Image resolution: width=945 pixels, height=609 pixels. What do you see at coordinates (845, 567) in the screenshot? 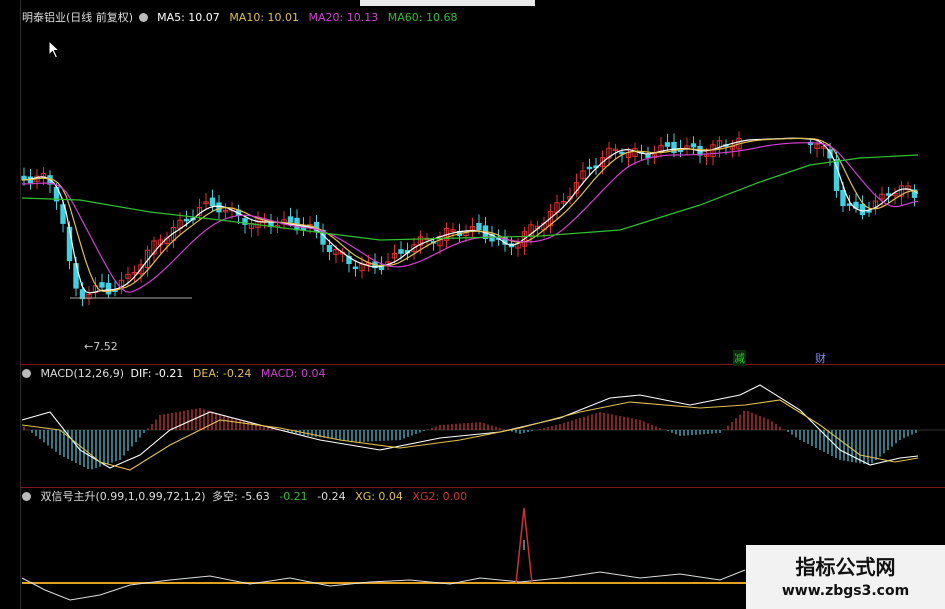
I see `watermark-title: 指标公式网` at bounding box center [845, 567].